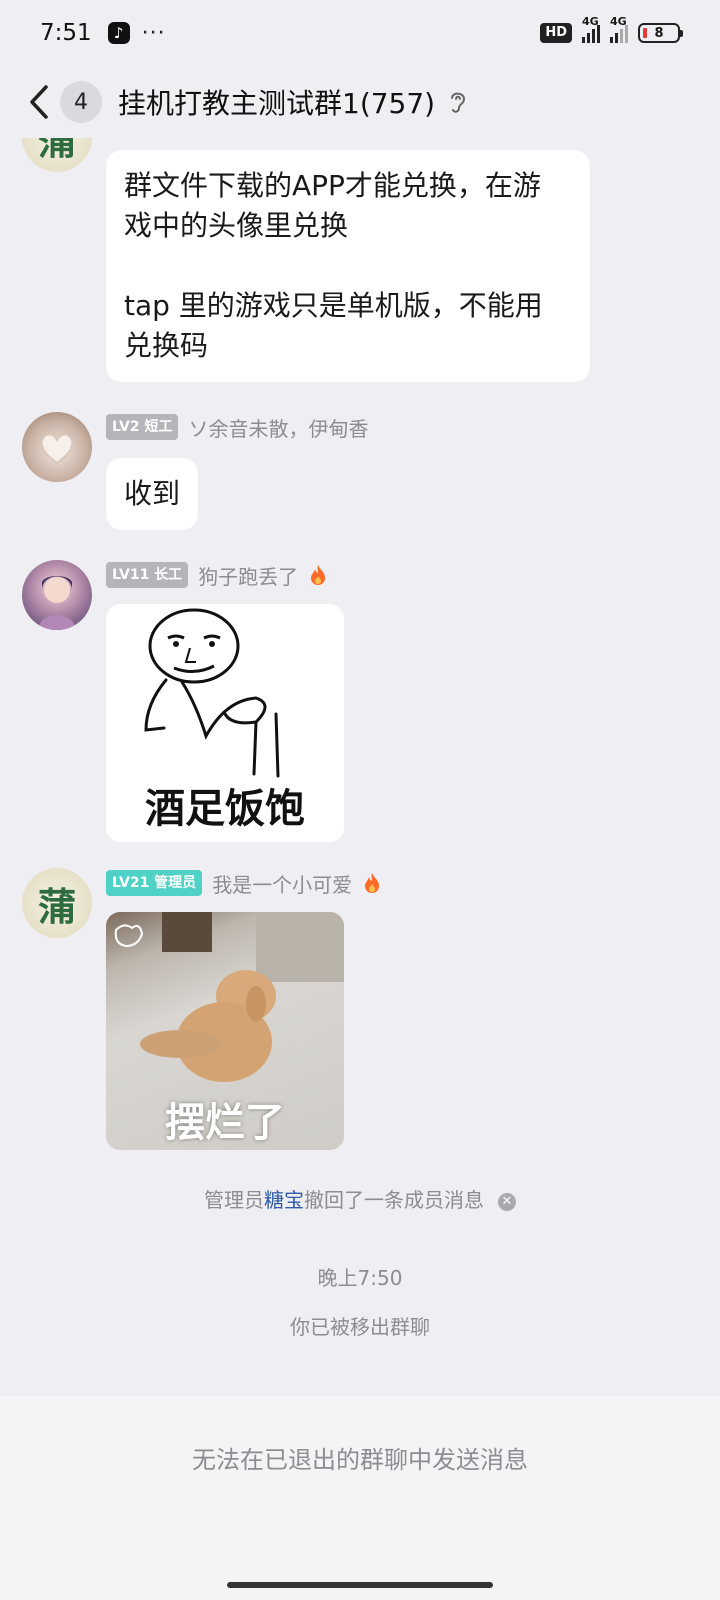 This screenshot has height=1600, width=720. What do you see at coordinates (66, 33) in the screenshot?
I see `status-time: 7:51` at bounding box center [66, 33].